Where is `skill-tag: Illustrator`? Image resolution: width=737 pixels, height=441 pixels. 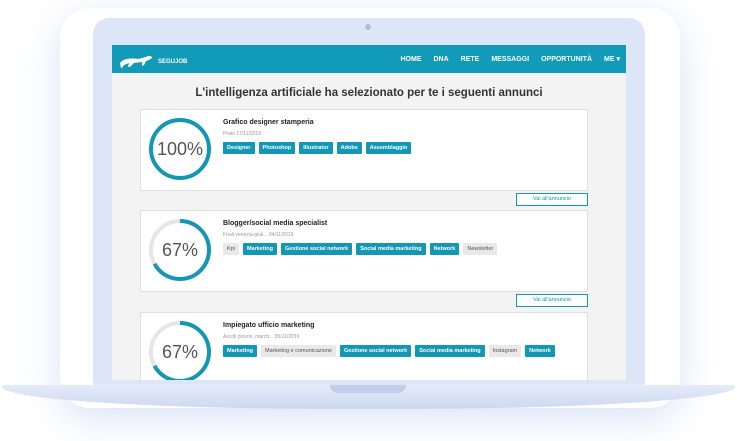 skill-tag: Illustrator is located at coordinates (316, 148).